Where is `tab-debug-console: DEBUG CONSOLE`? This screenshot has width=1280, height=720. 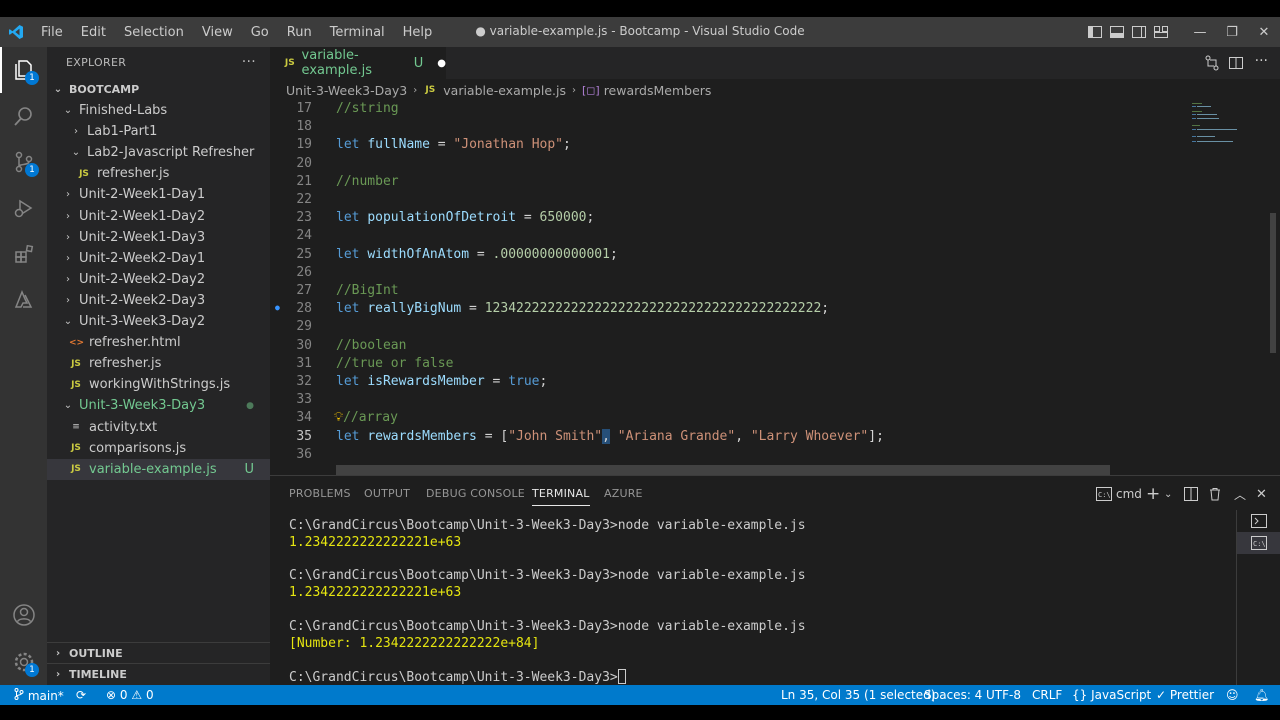 tab-debug-console: DEBUG CONSOLE is located at coordinates (475, 493).